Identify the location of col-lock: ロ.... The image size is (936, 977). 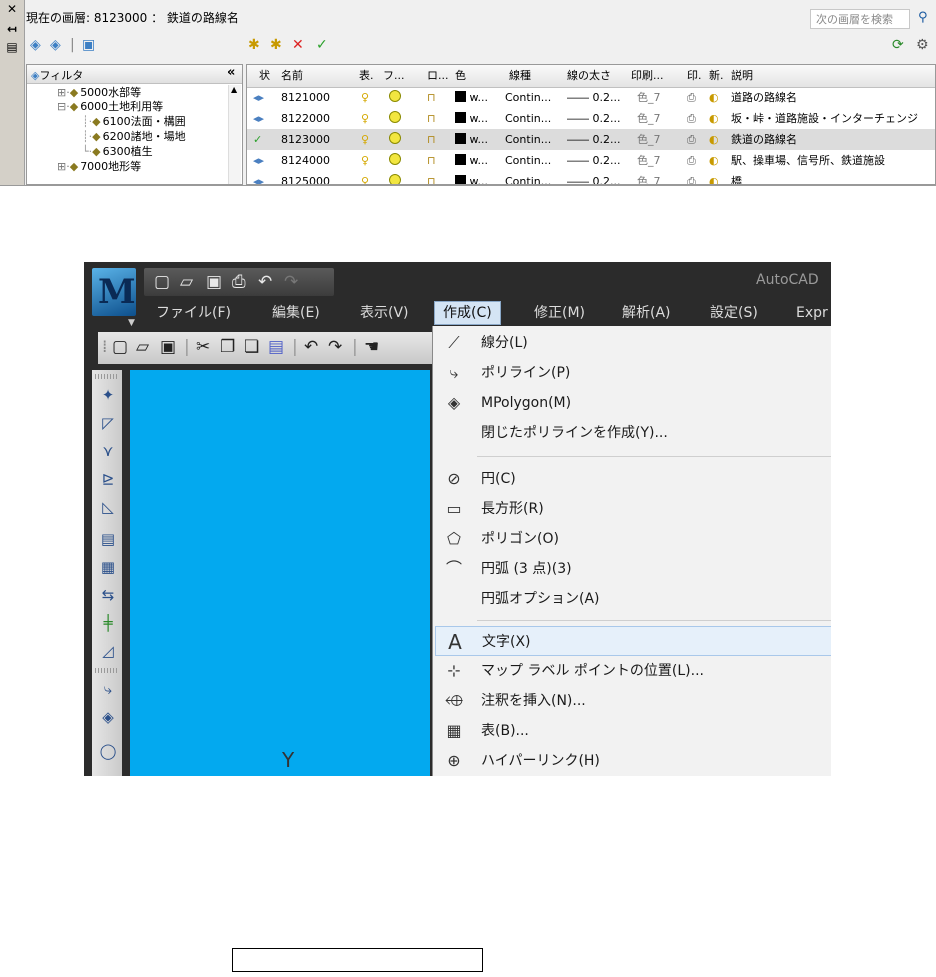
(438, 76).